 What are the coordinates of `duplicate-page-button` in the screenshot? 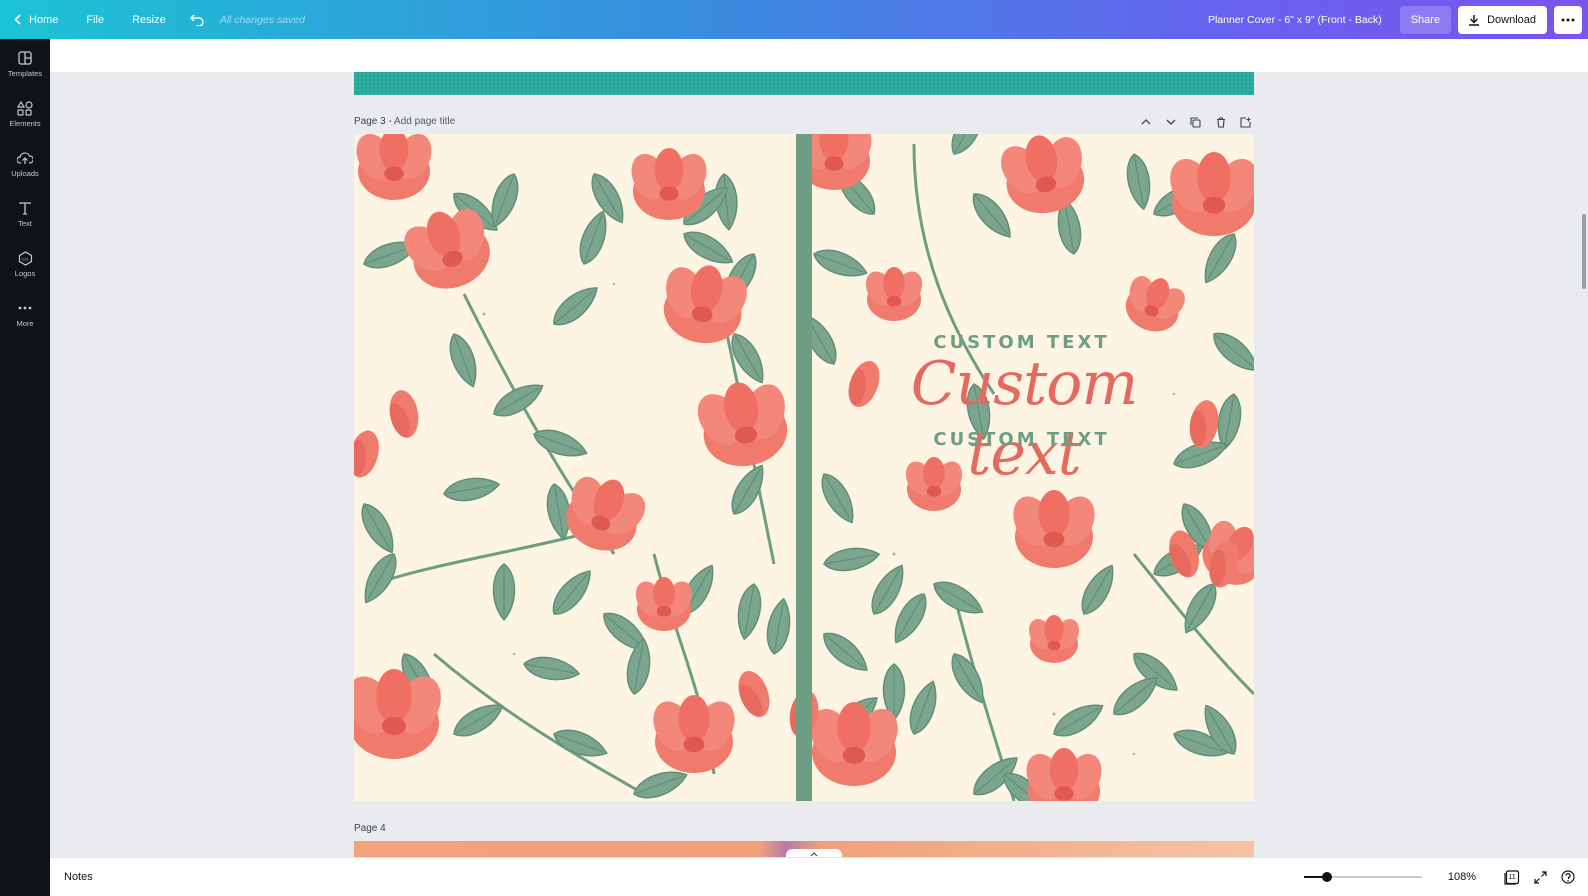 It's located at (1195, 122).